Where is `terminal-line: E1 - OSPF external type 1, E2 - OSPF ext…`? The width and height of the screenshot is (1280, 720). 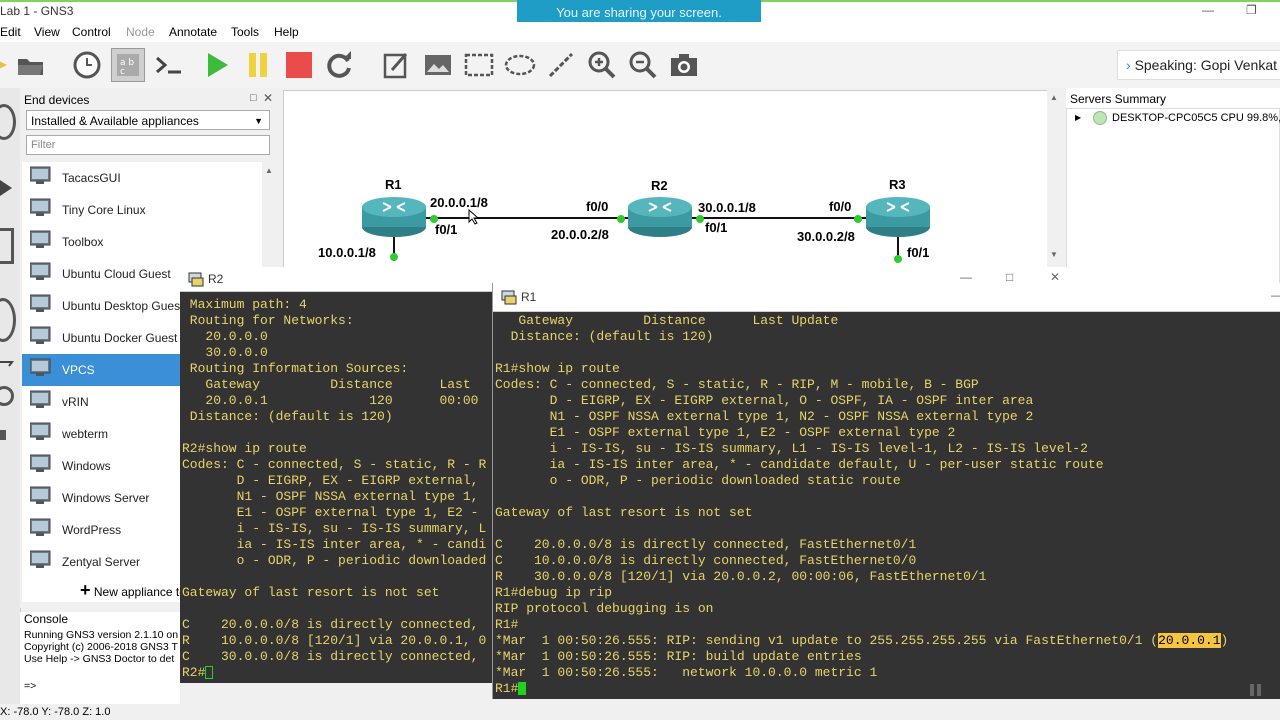 terminal-line: E1 - OSPF external type 1, E2 - OSPF ext… is located at coordinates (725, 432).